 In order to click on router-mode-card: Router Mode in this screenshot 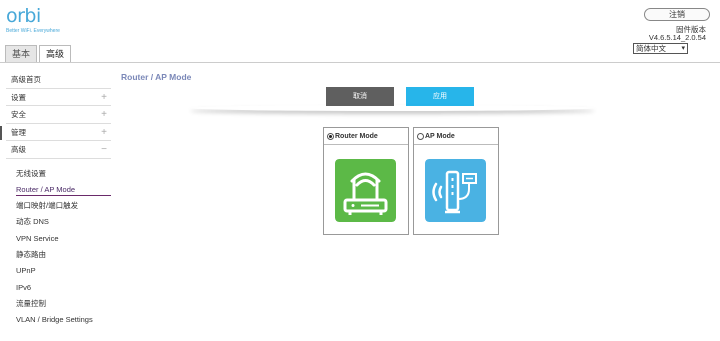, I will do `click(366, 181)`.